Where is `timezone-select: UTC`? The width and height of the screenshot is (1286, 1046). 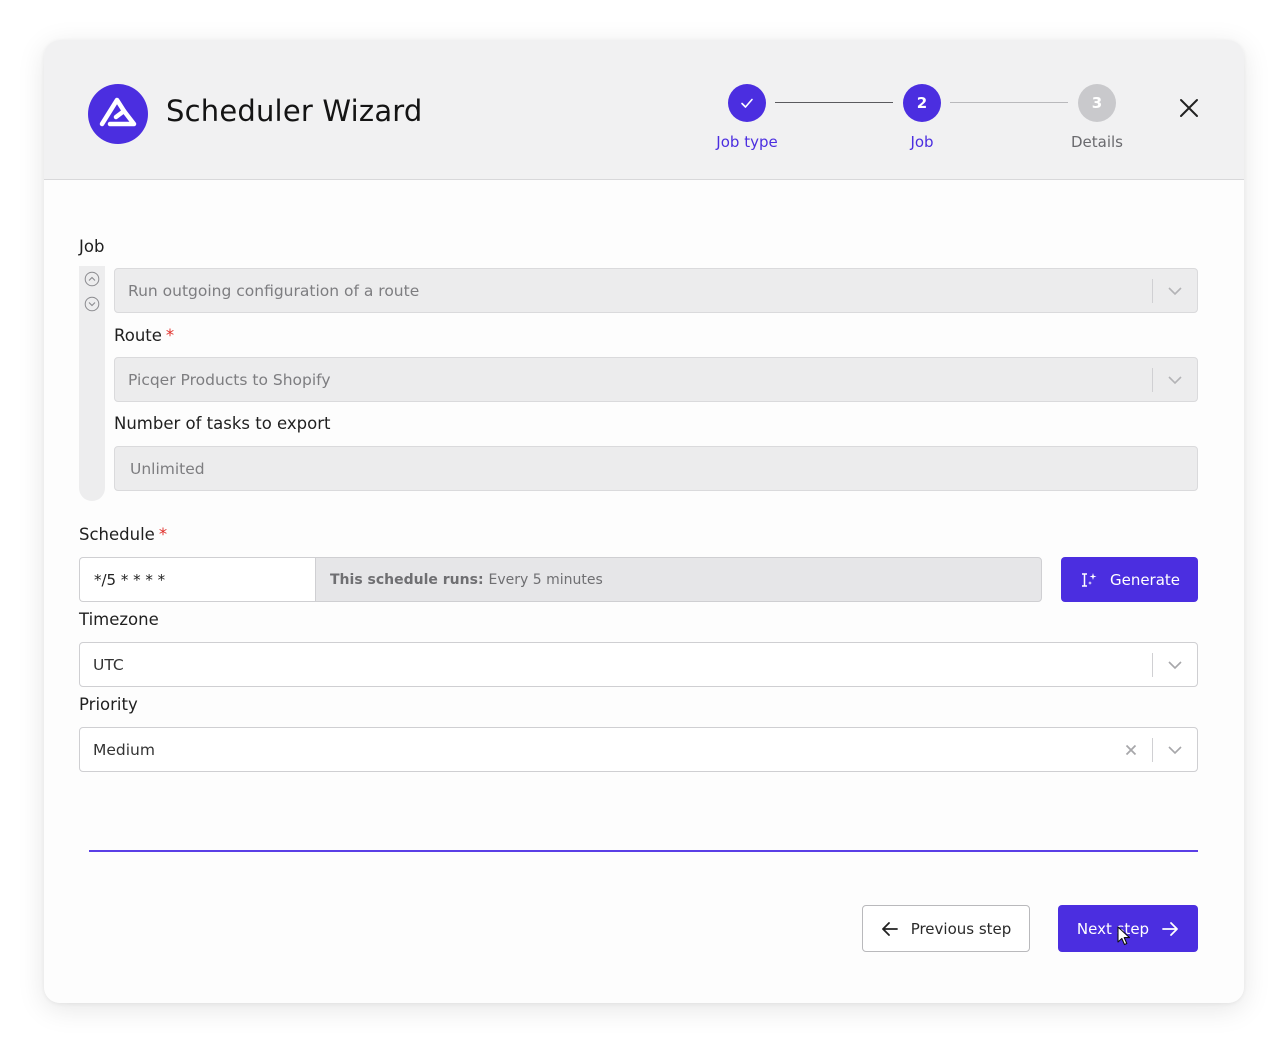 timezone-select: UTC is located at coordinates (638, 664).